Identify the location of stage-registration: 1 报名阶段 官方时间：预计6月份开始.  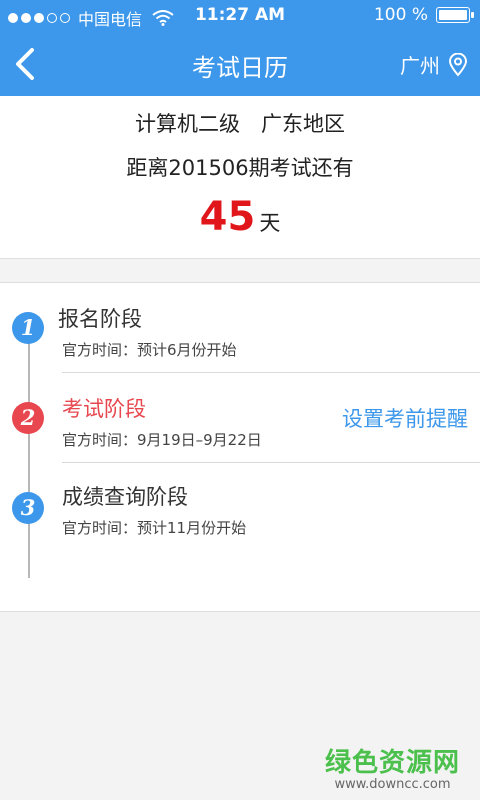
(240, 328).